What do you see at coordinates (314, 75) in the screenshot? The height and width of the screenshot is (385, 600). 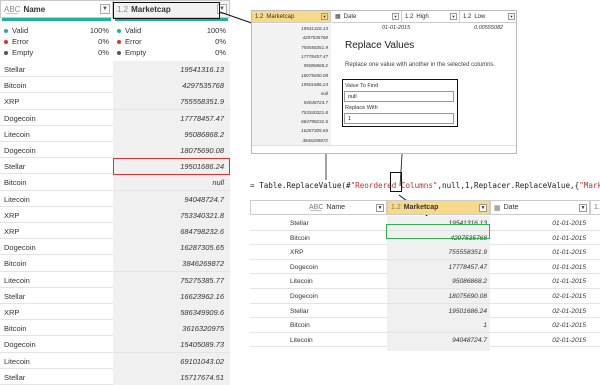 I see `window-marketcap-value: 18075690.08` at bounding box center [314, 75].